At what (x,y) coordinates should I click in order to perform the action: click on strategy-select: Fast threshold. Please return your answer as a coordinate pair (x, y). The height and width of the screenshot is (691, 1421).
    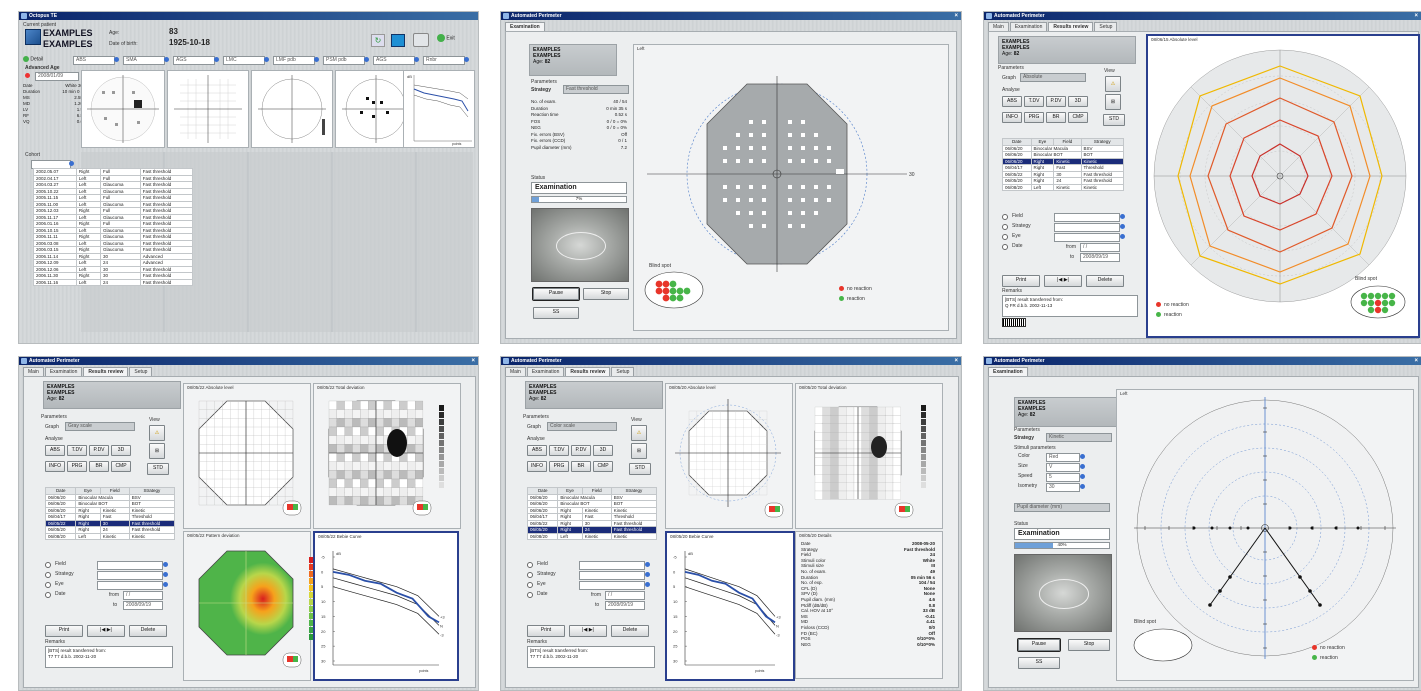
    Looking at the image, I should click on (596, 89).